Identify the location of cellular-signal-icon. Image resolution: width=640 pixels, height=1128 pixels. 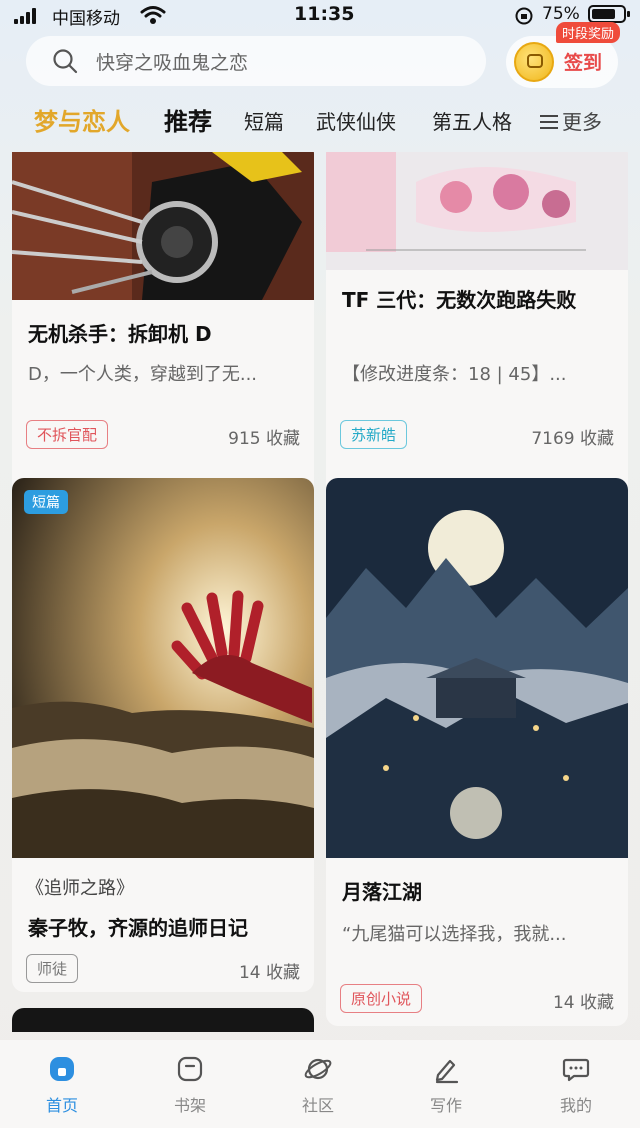
(25, 16).